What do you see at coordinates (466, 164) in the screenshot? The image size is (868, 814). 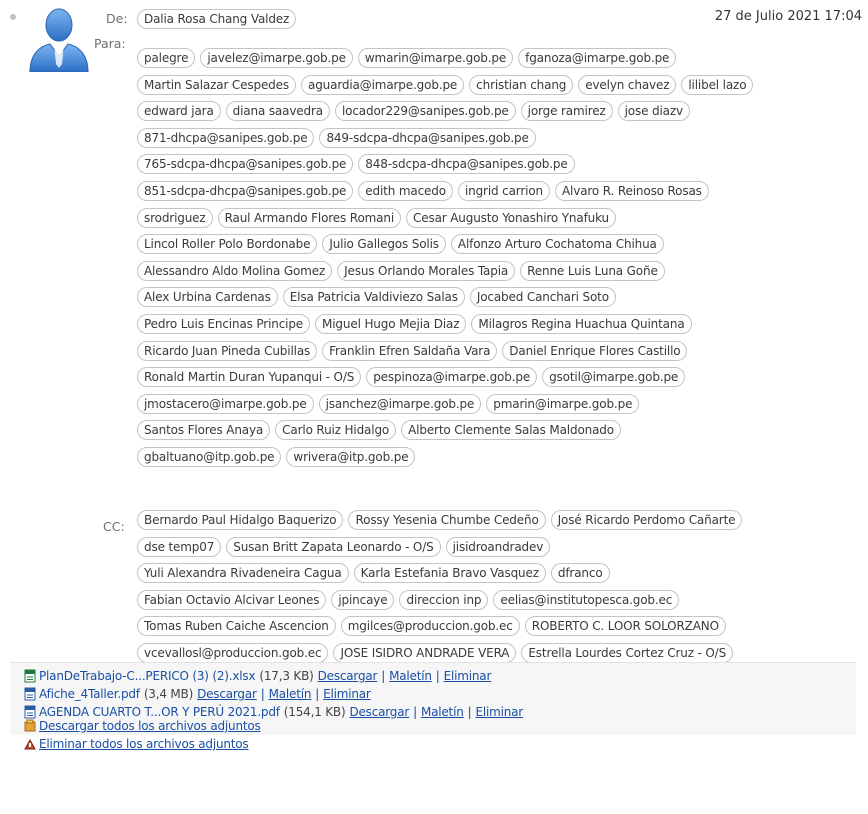 I see `to-recipient-chip: 848-sdcpa-dhcpa@sanipes.gob.pe` at bounding box center [466, 164].